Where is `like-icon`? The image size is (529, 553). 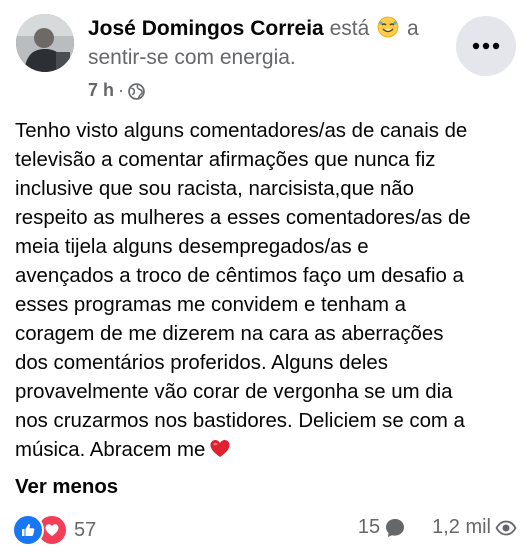
like-icon is located at coordinates (28, 530).